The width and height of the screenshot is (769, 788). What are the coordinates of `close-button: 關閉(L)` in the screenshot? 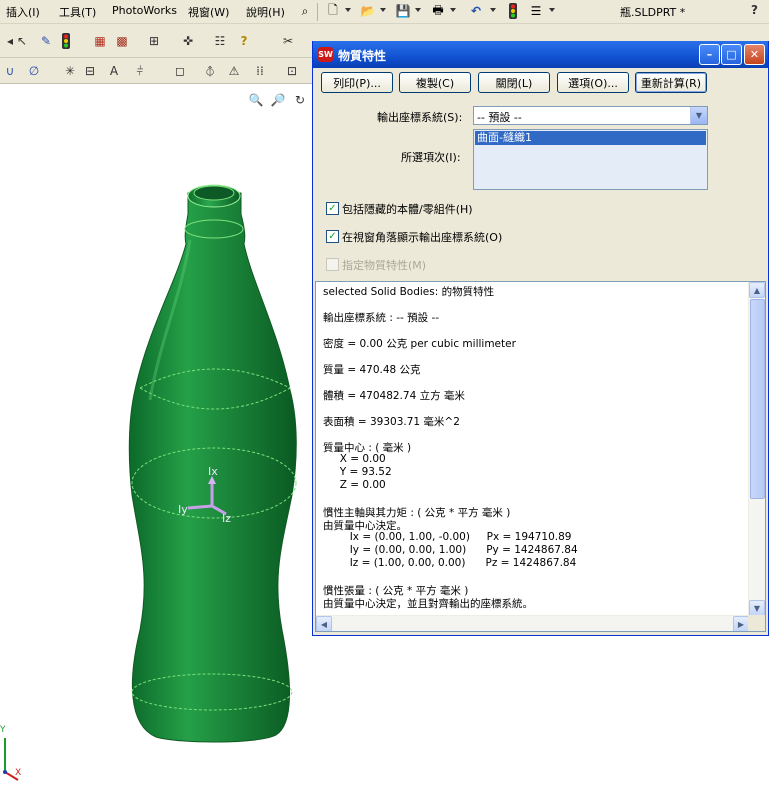 It's located at (514, 82).